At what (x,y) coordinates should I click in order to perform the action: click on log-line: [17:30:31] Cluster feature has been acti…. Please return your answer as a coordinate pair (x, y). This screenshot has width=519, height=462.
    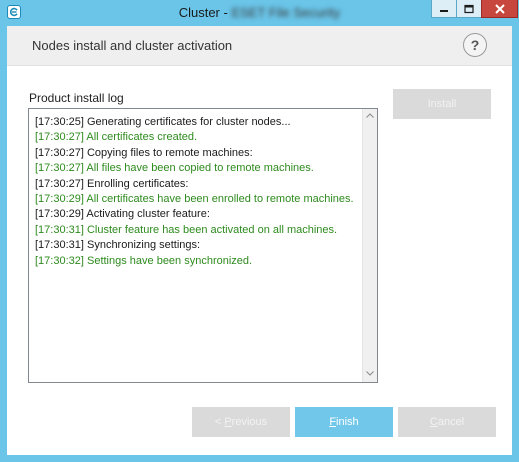
    Looking at the image, I should click on (186, 229).